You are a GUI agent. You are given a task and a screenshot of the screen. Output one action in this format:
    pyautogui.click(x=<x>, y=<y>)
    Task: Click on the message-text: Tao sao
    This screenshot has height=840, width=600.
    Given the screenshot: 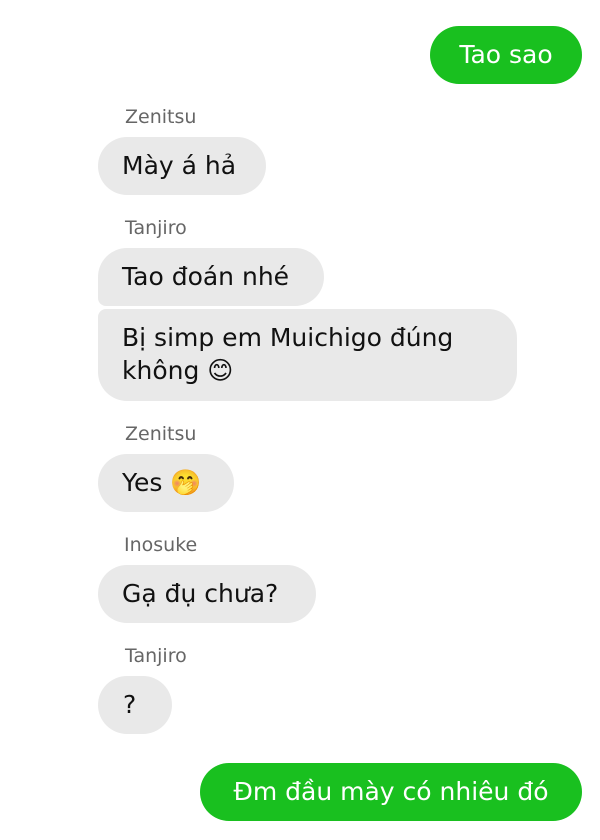 What is the action you would take?
    pyautogui.click(x=506, y=54)
    